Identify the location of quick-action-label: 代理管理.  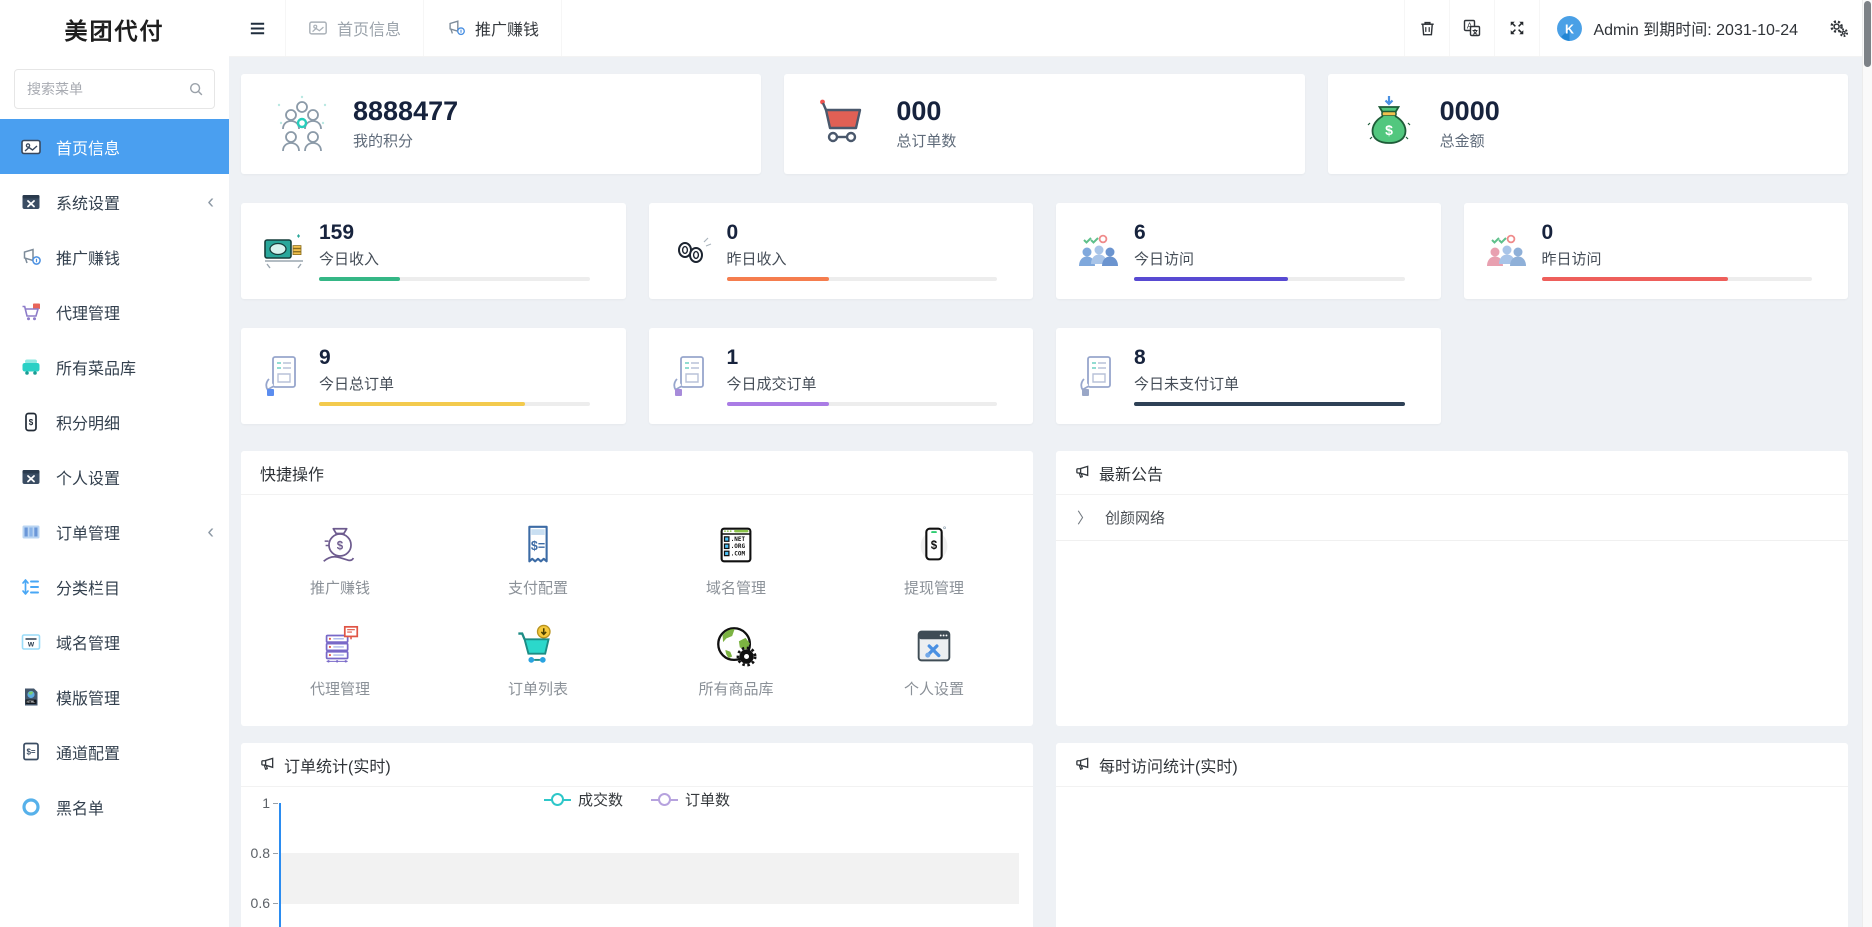
(339, 689).